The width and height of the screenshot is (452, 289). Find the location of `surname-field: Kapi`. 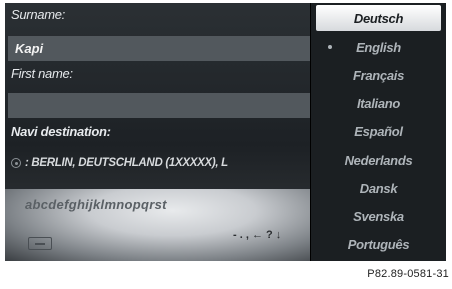

surname-field: Kapi is located at coordinates (159, 48).